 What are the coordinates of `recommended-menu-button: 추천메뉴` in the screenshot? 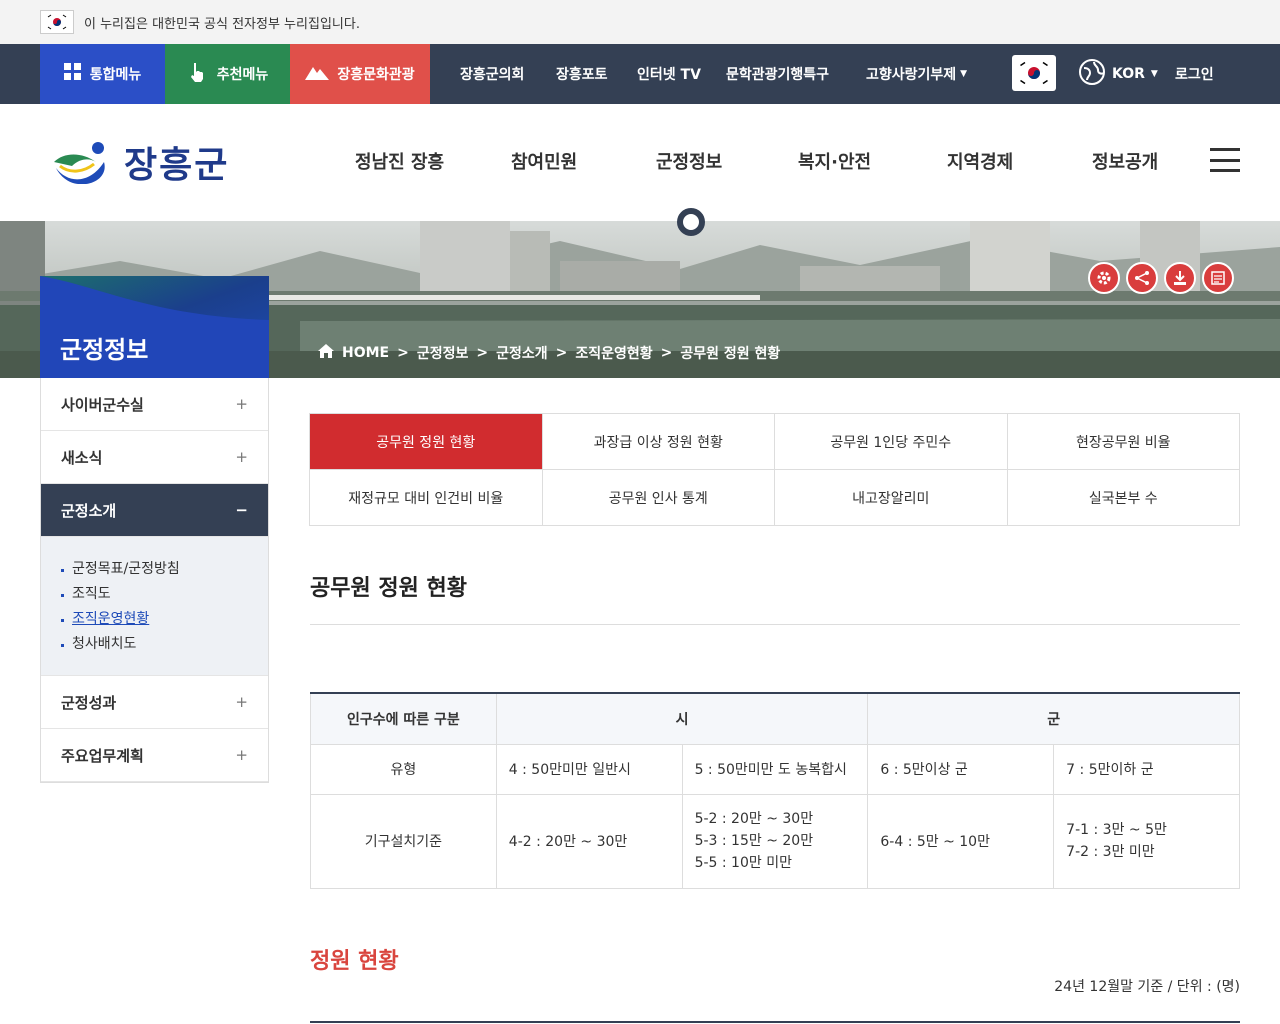 It's located at (227, 74).